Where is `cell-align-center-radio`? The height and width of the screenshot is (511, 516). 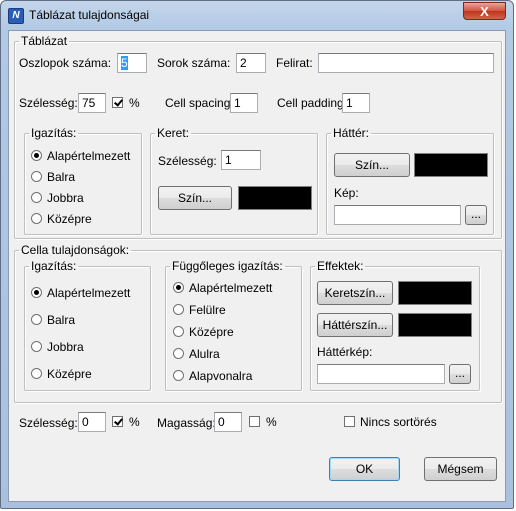 cell-align-center-radio is located at coordinates (36, 373).